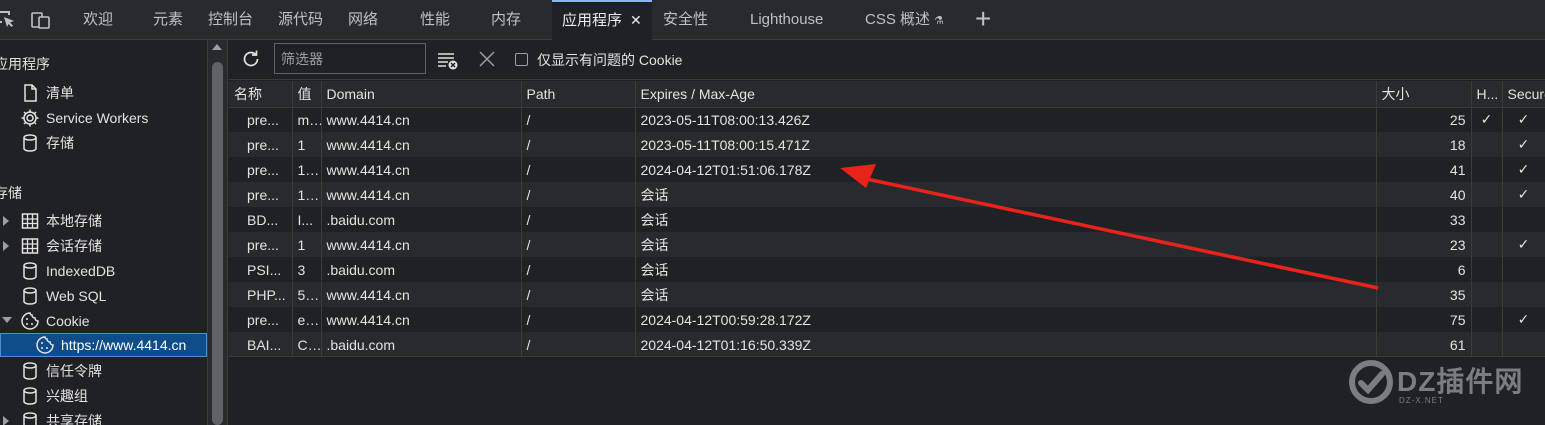 This screenshot has width=1545, height=425. What do you see at coordinates (76, 296) in the screenshot?
I see `sidebar-item-label: Web SQL` at bounding box center [76, 296].